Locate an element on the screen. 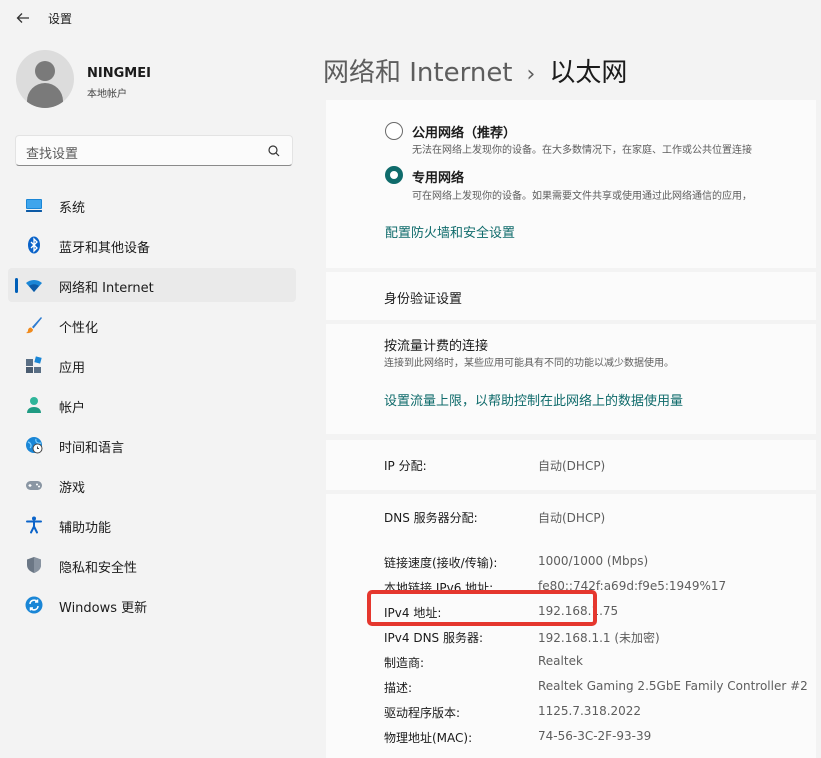  ipv4-dns-value: 192.168.1.1 (未加密) is located at coordinates (599, 638).